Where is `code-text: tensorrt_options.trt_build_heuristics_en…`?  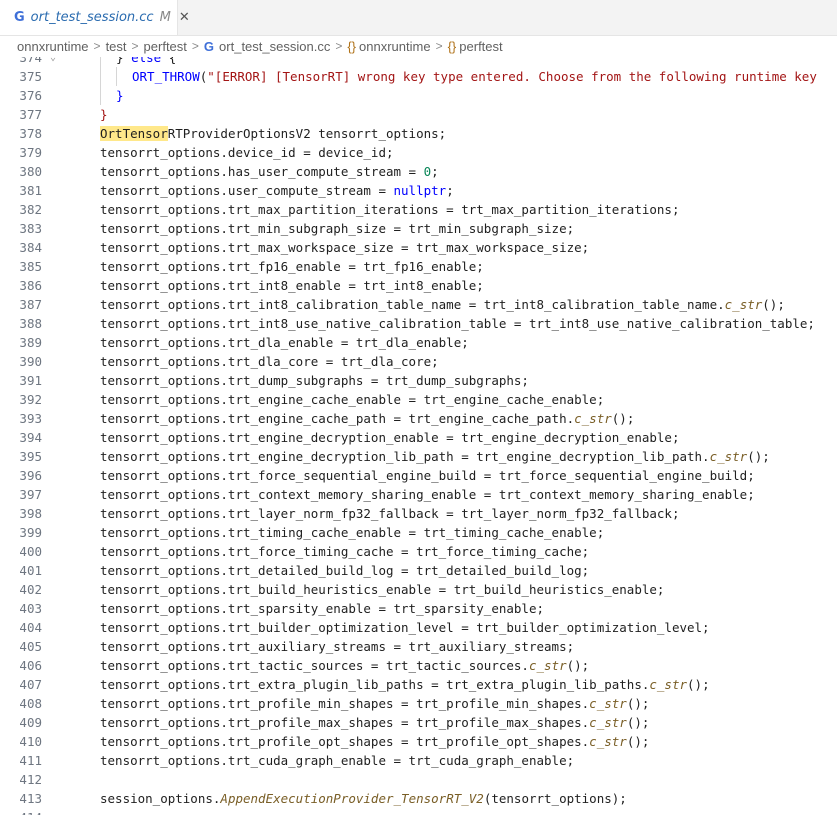 code-text: tensorrt_options.trt_build_heuristics_en… is located at coordinates (382, 589).